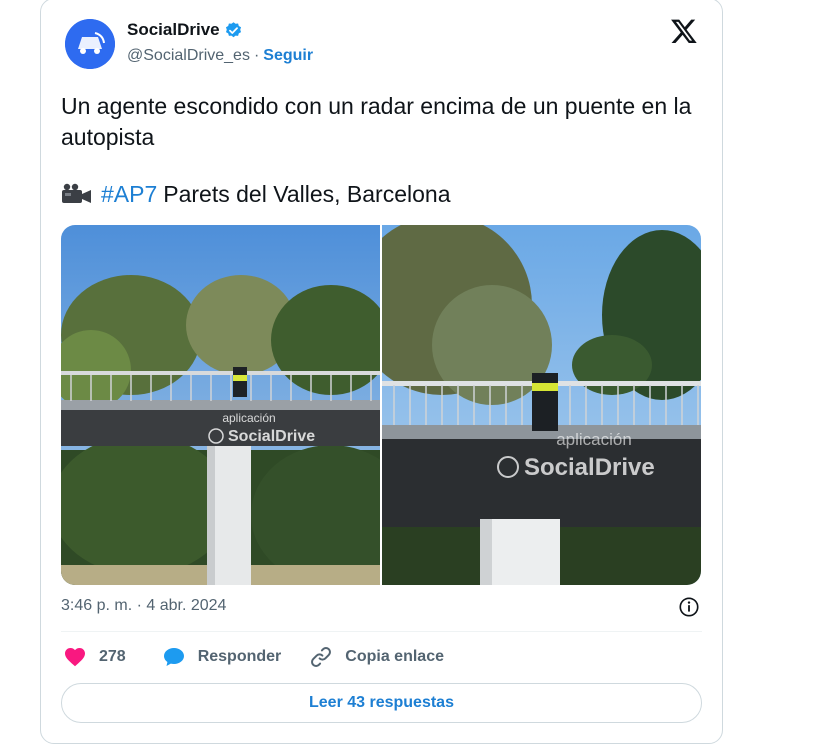 The height and width of the screenshot is (750, 840). Describe the element at coordinates (76, 193) in the screenshot. I see `camera-icon` at that location.